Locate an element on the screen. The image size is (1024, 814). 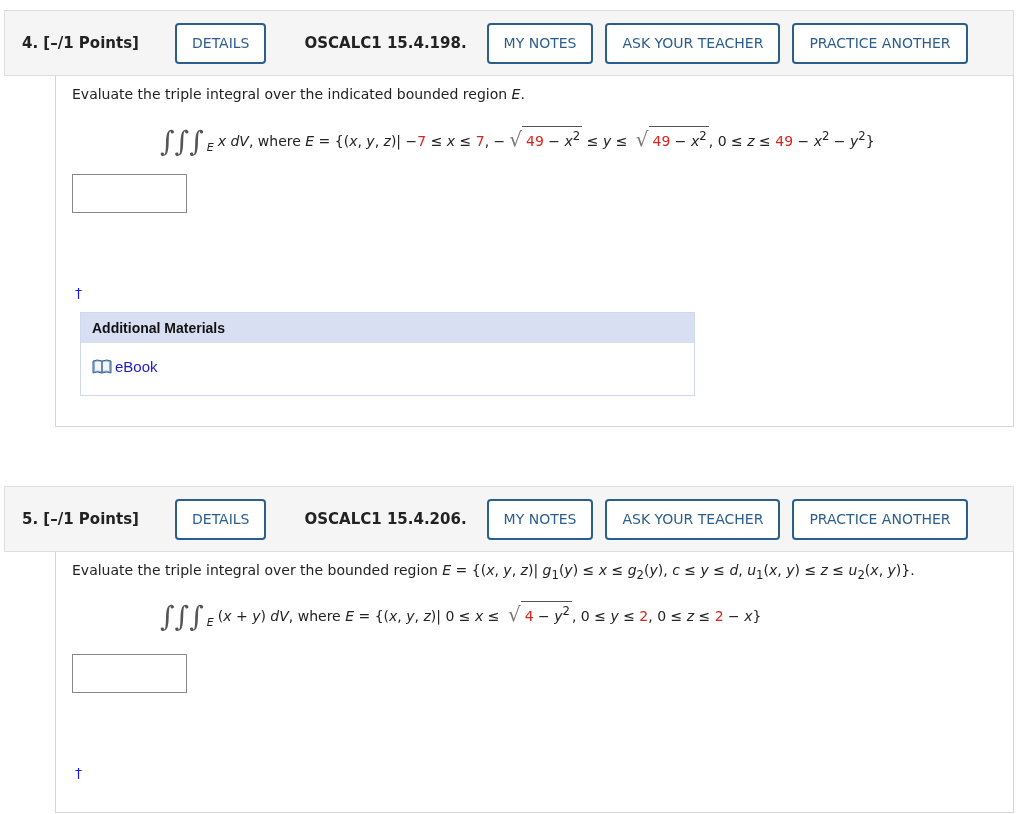
book-icon is located at coordinates (102, 366).